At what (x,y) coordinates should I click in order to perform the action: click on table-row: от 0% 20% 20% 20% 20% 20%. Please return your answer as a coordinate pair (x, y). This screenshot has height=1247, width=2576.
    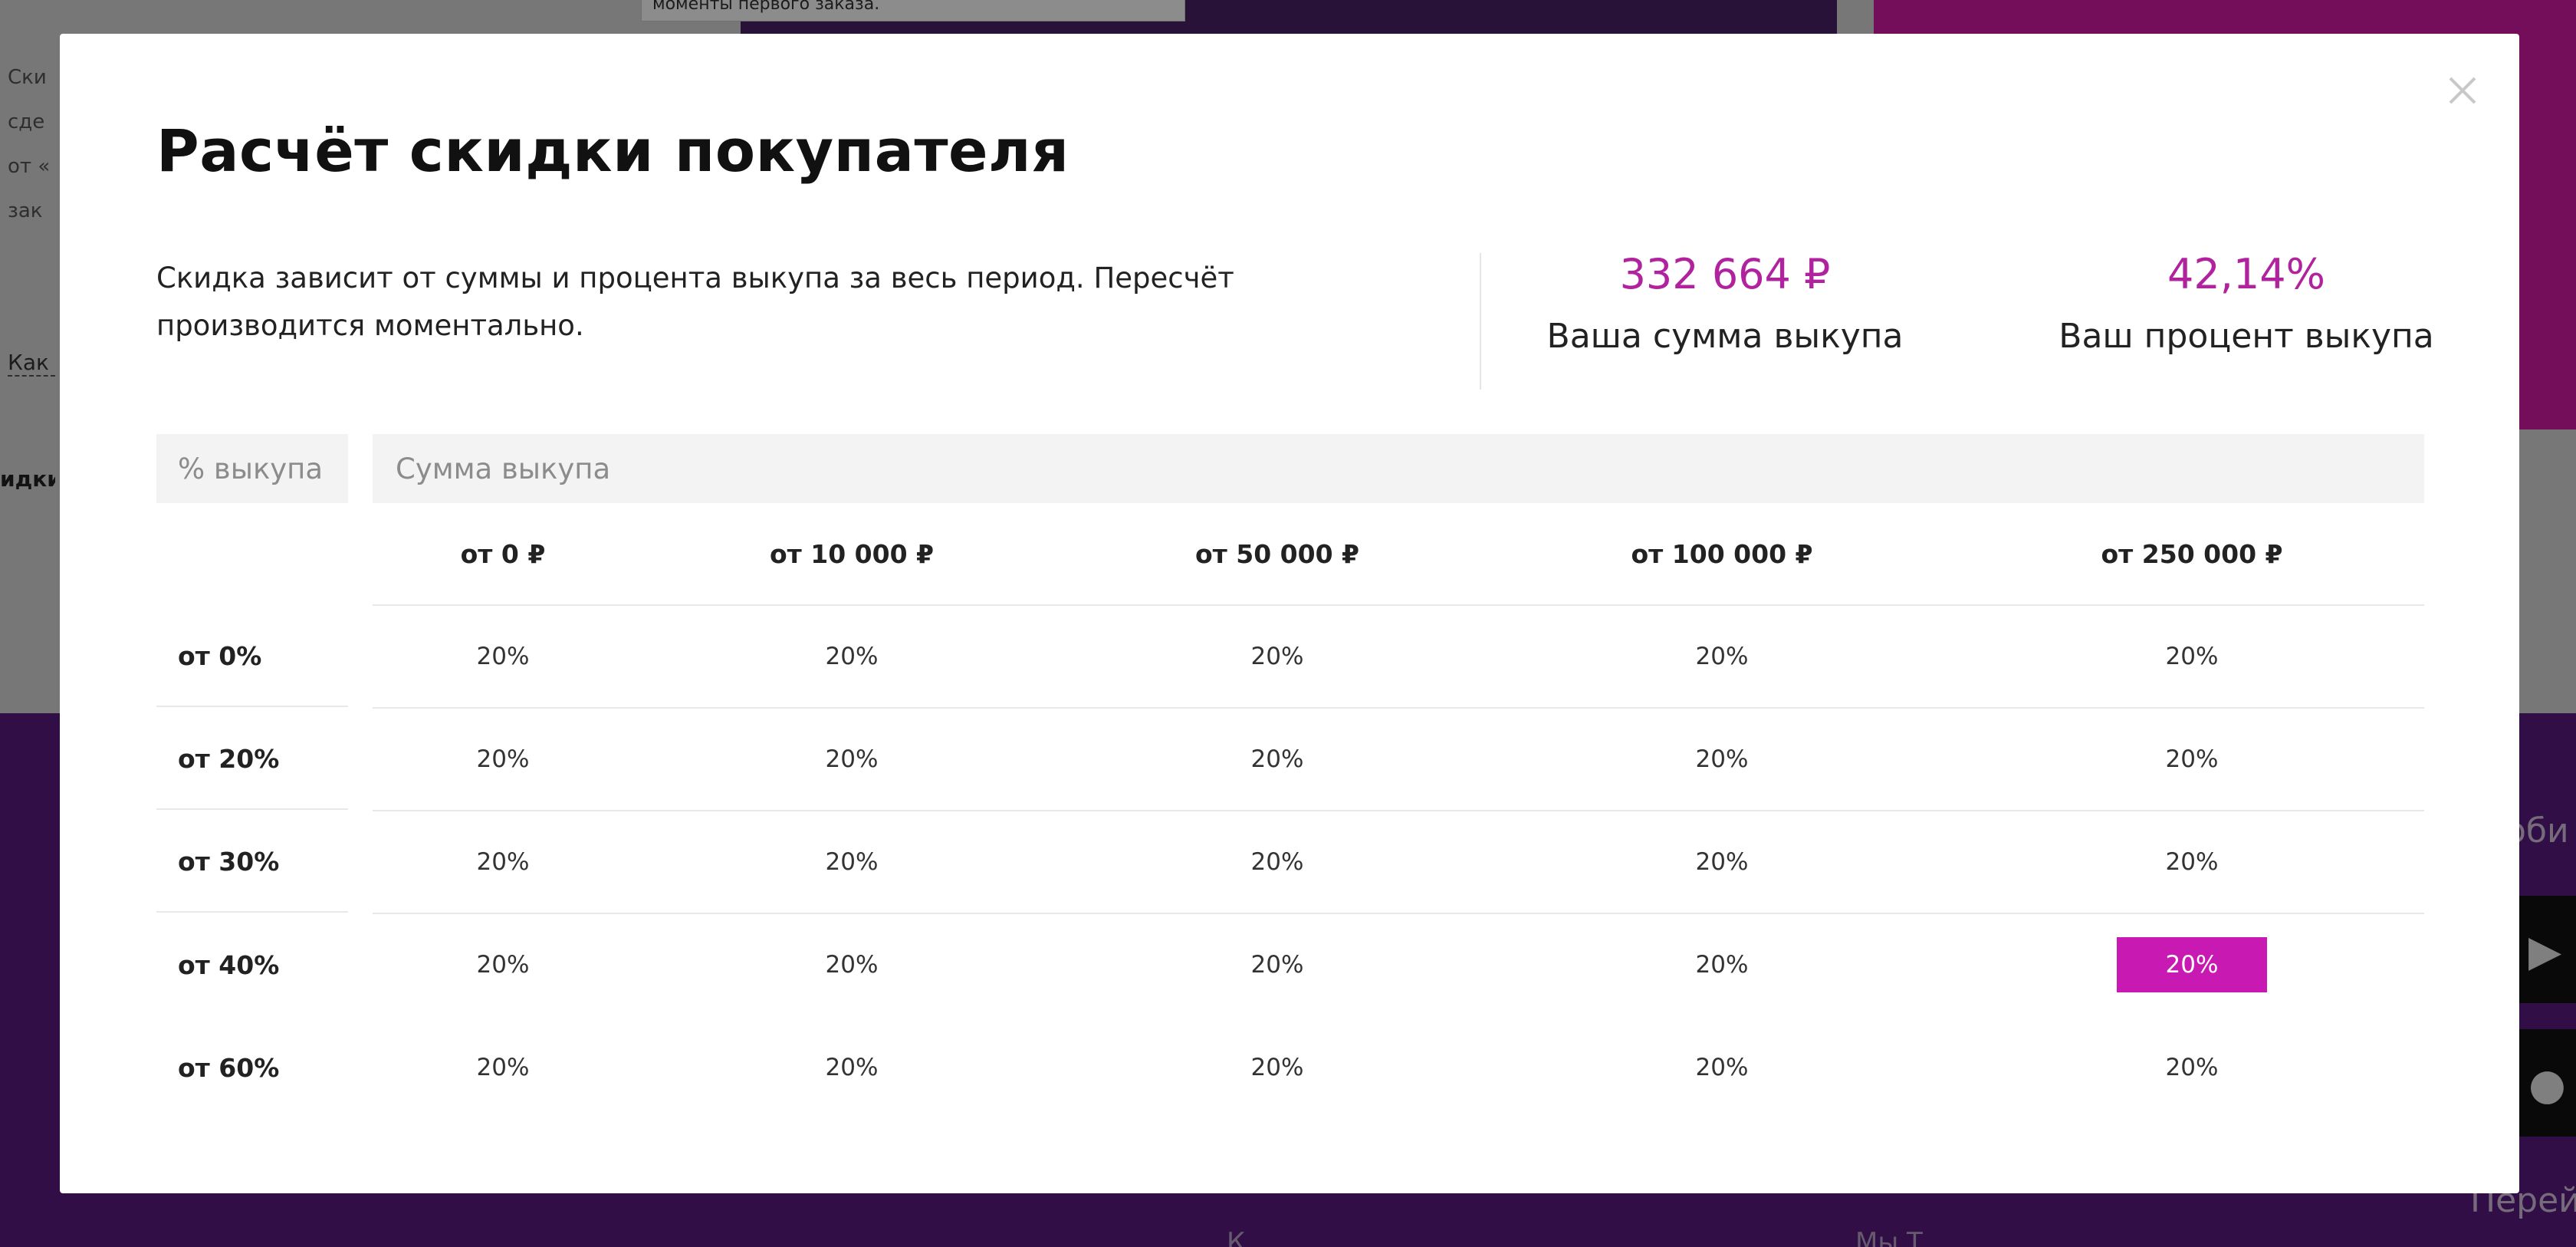
    Looking at the image, I should click on (1290, 658).